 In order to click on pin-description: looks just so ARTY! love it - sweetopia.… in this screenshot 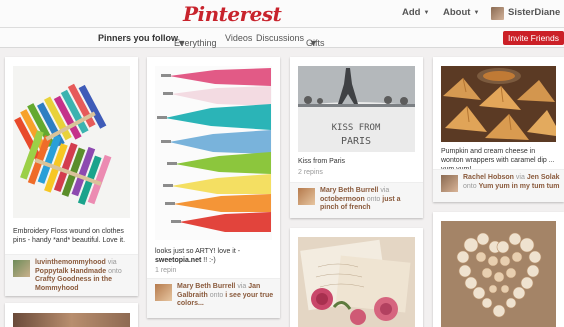, I will do `click(214, 256)`.